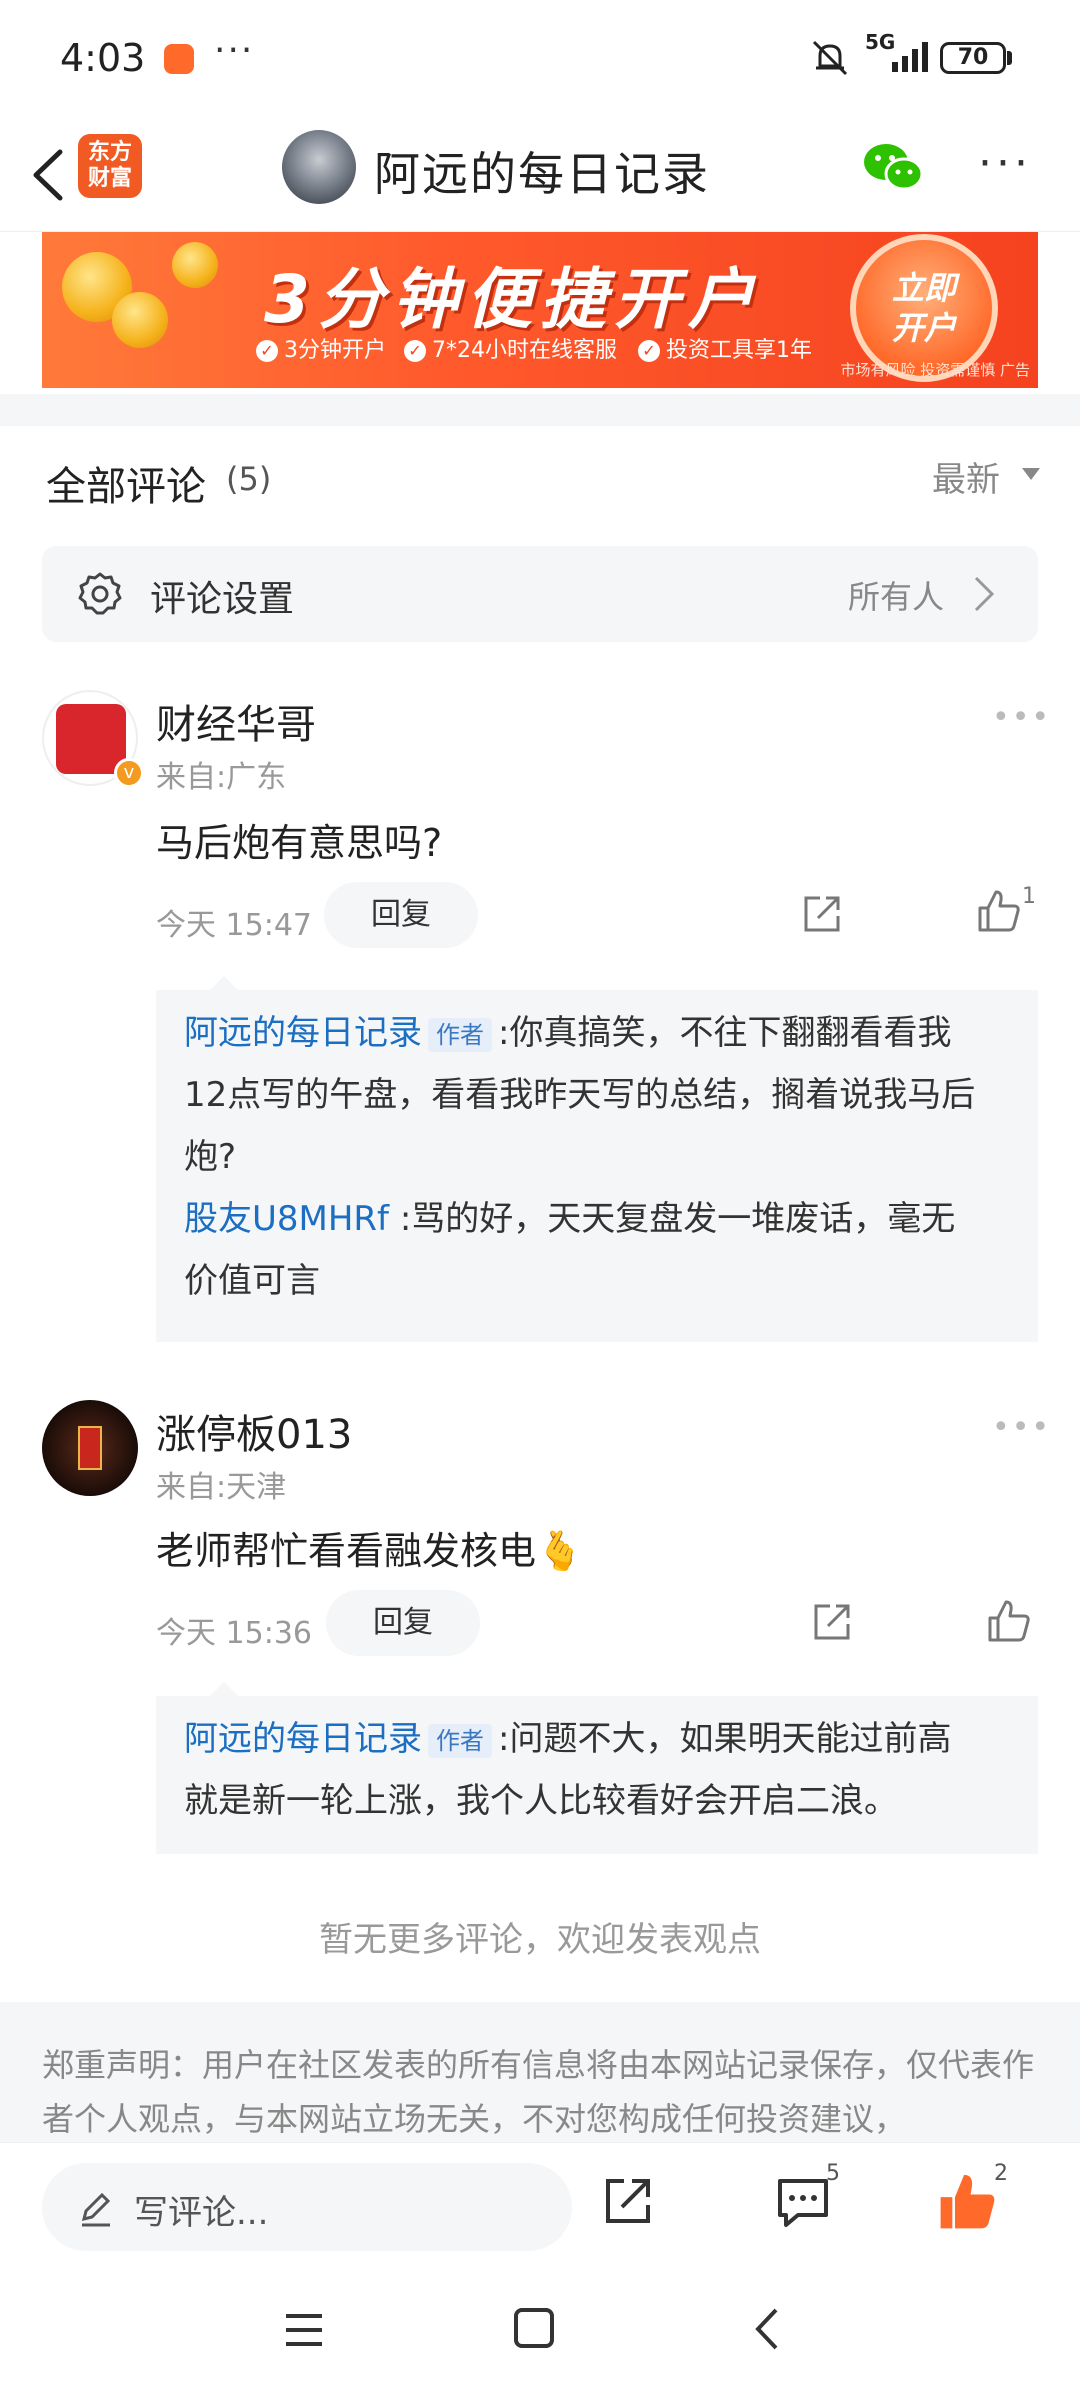 This screenshot has height=2400, width=1080. What do you see at coordinates (103, 58) in the screenshot?
I see `status-time: 4:03` at bounding box center [103, 58].